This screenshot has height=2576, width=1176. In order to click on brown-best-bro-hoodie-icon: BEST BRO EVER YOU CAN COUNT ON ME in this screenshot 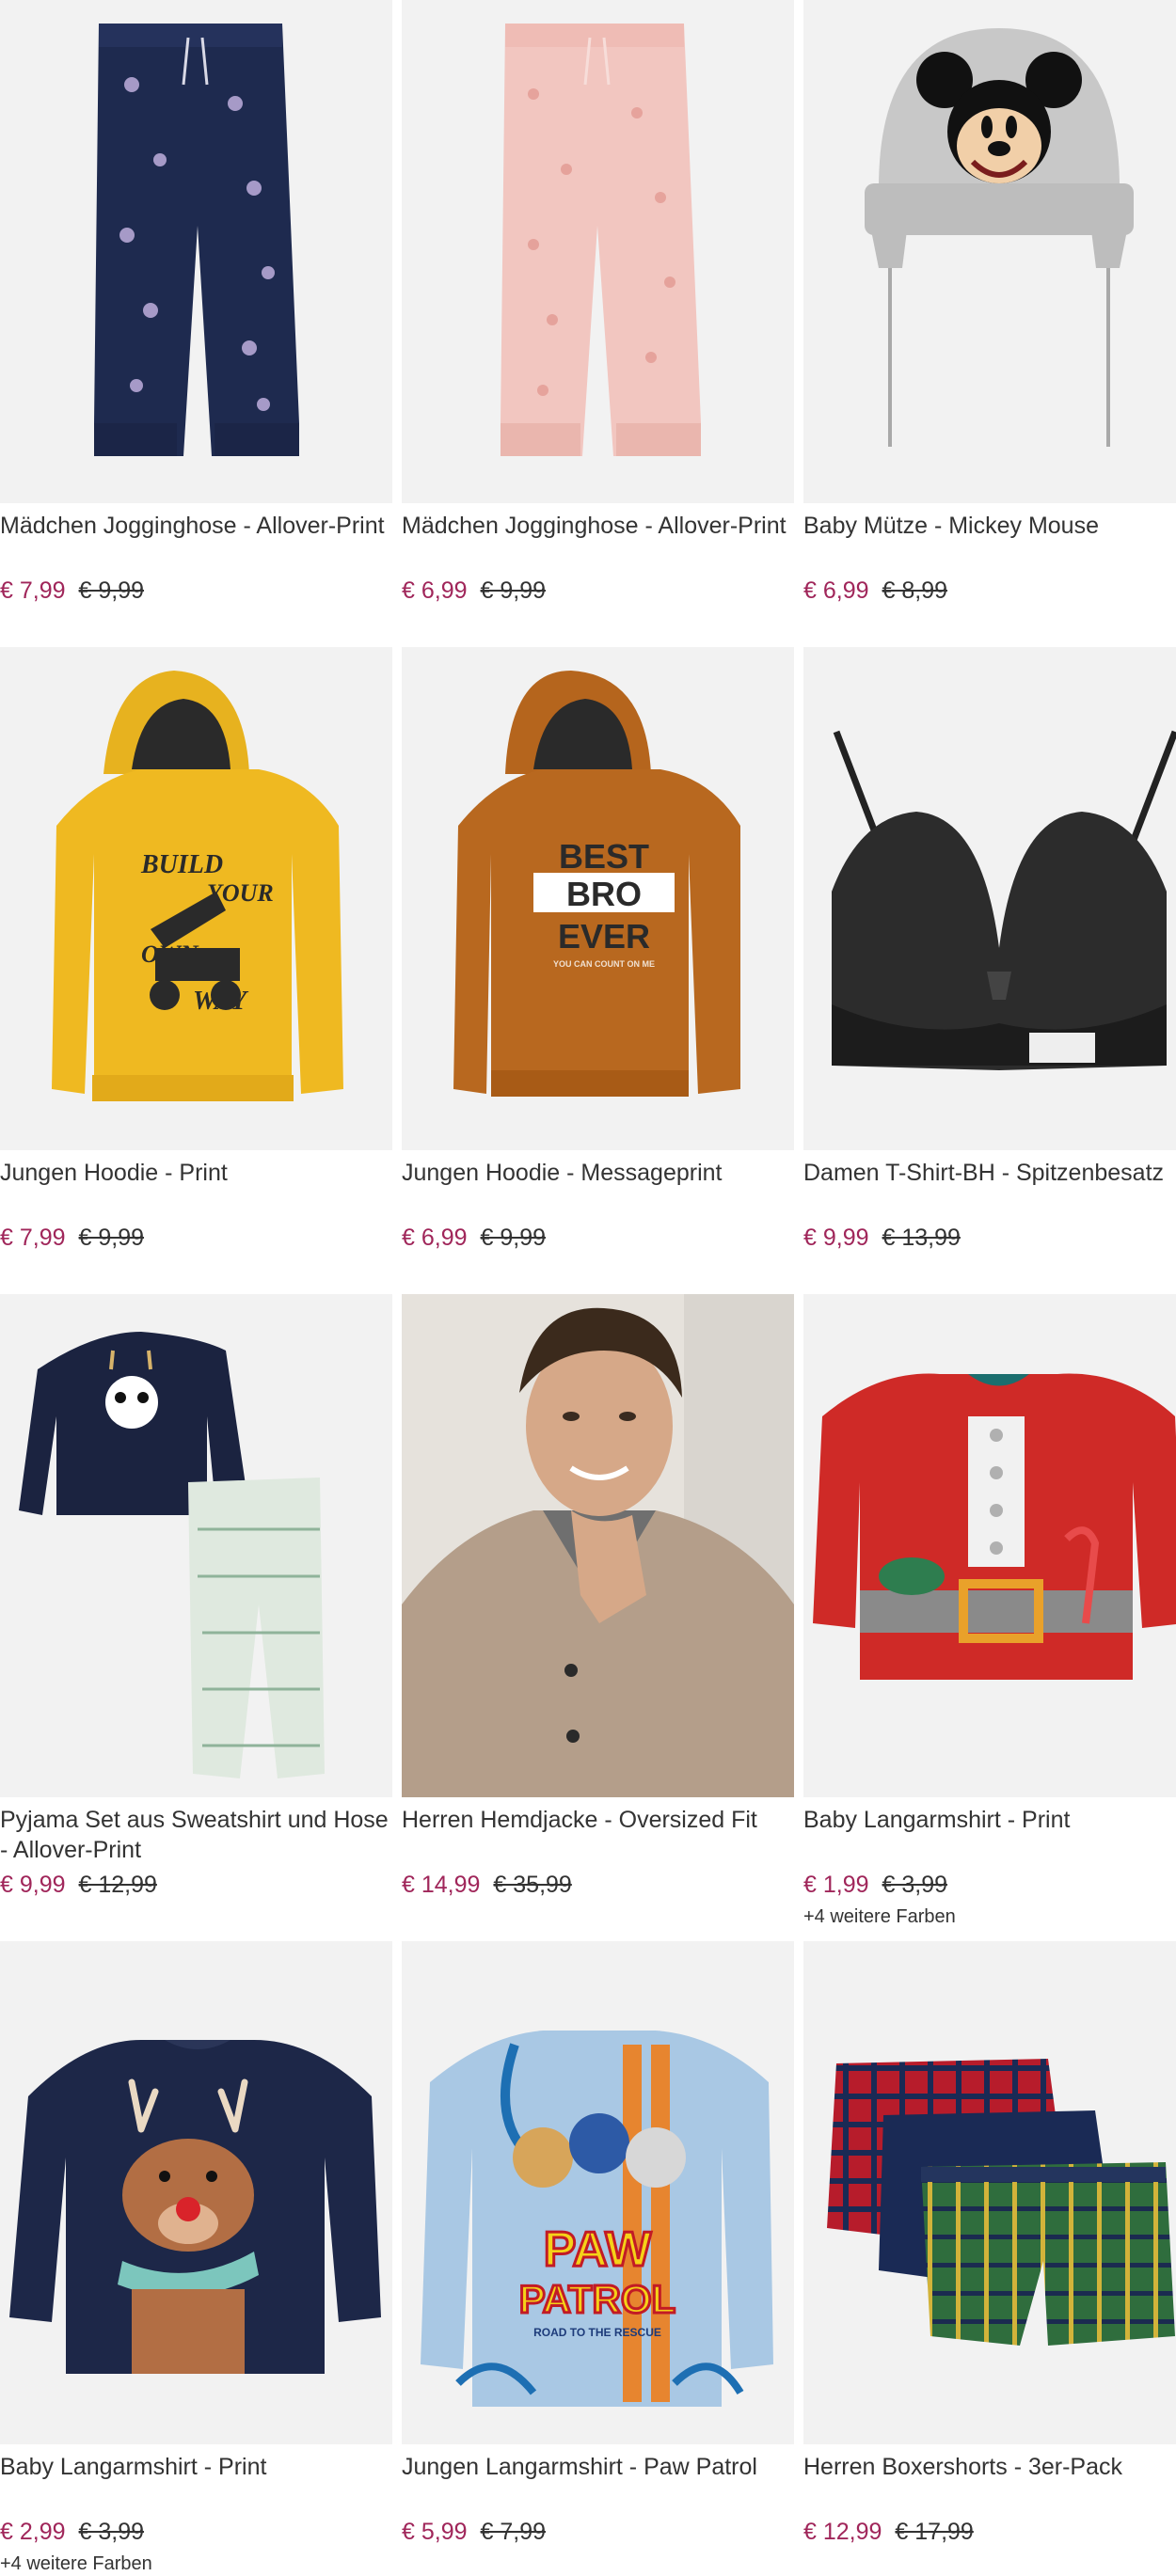, I will do `click(598, 898)`.